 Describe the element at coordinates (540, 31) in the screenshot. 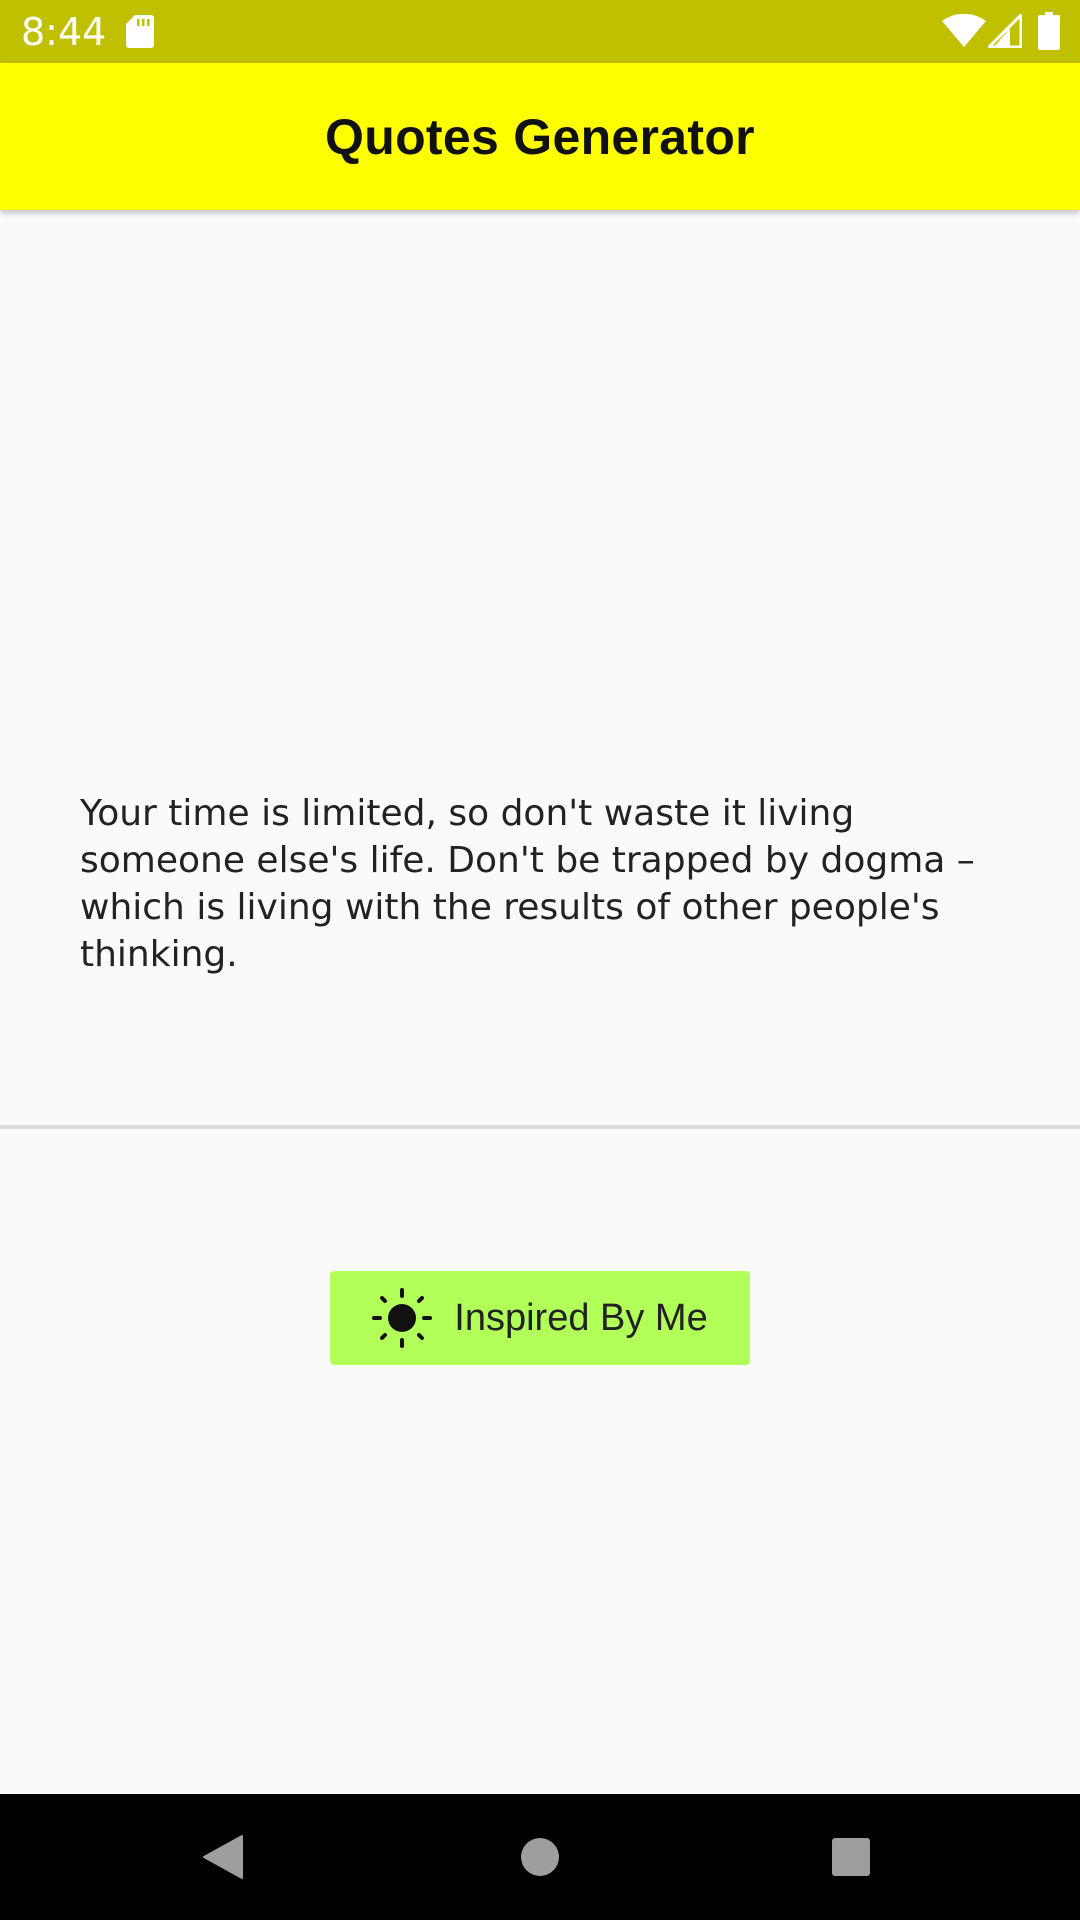

I see `status-bar: 8:44` at that location.